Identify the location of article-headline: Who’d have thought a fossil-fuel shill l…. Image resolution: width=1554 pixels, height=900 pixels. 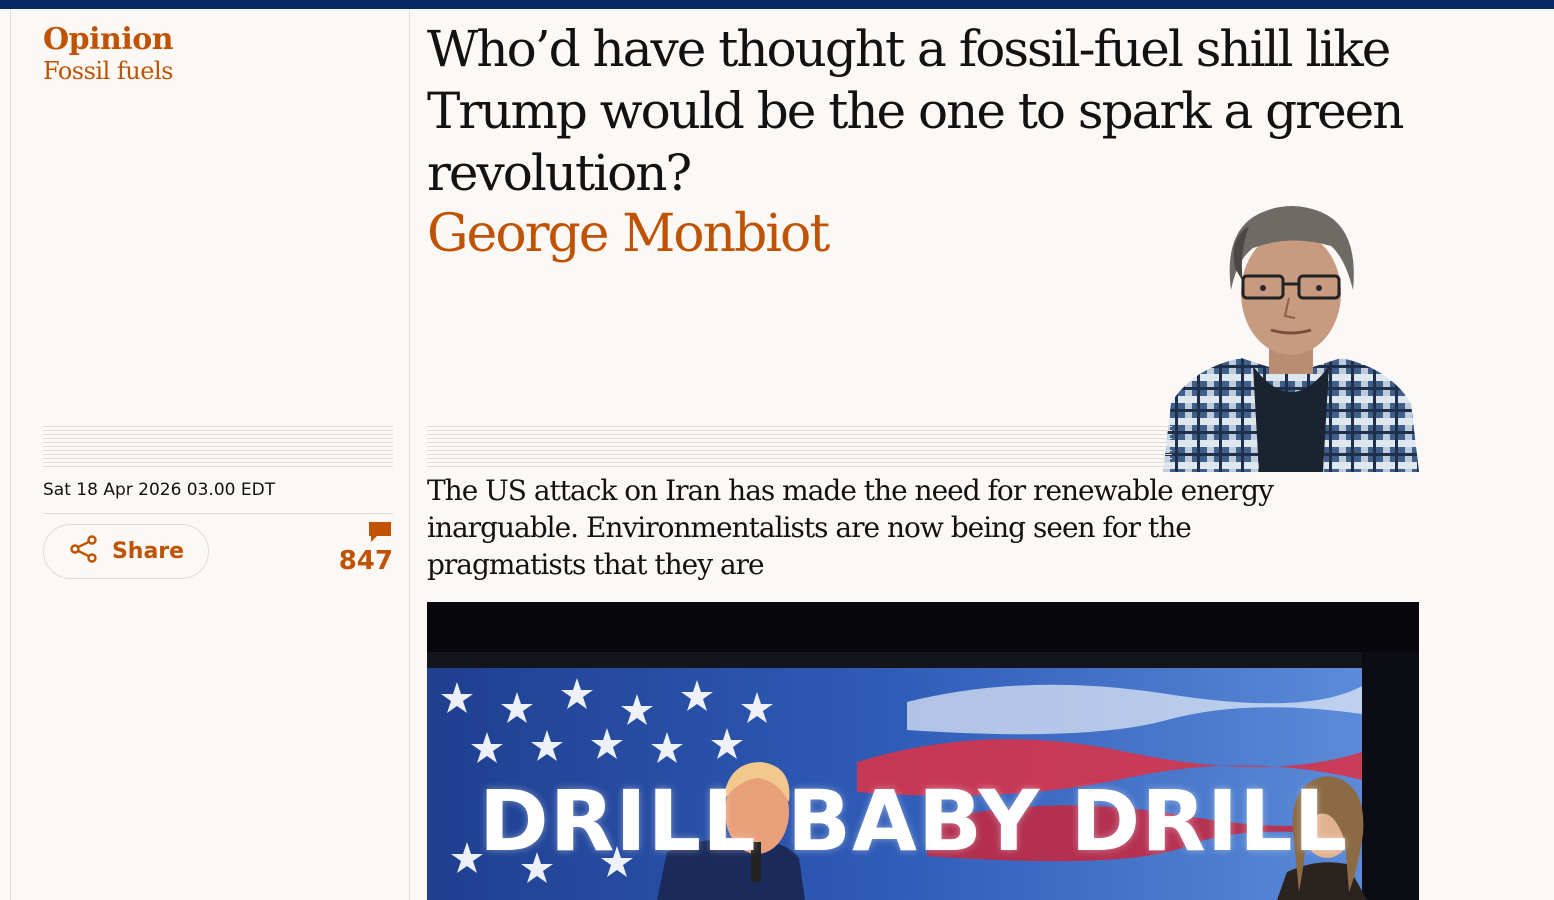
(915, 111).